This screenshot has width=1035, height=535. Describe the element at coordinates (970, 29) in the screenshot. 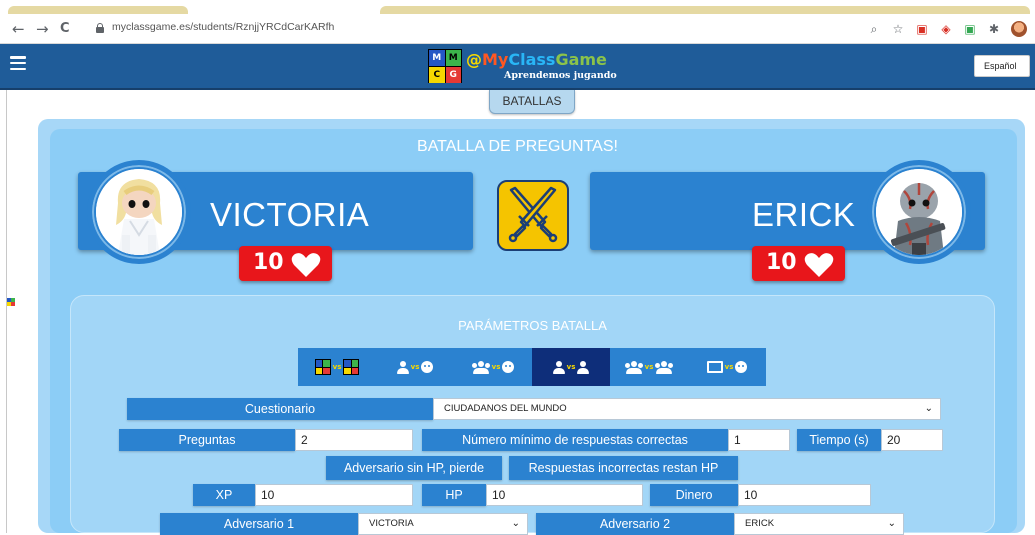

I see `extension-green-icon: ▣` at that location.